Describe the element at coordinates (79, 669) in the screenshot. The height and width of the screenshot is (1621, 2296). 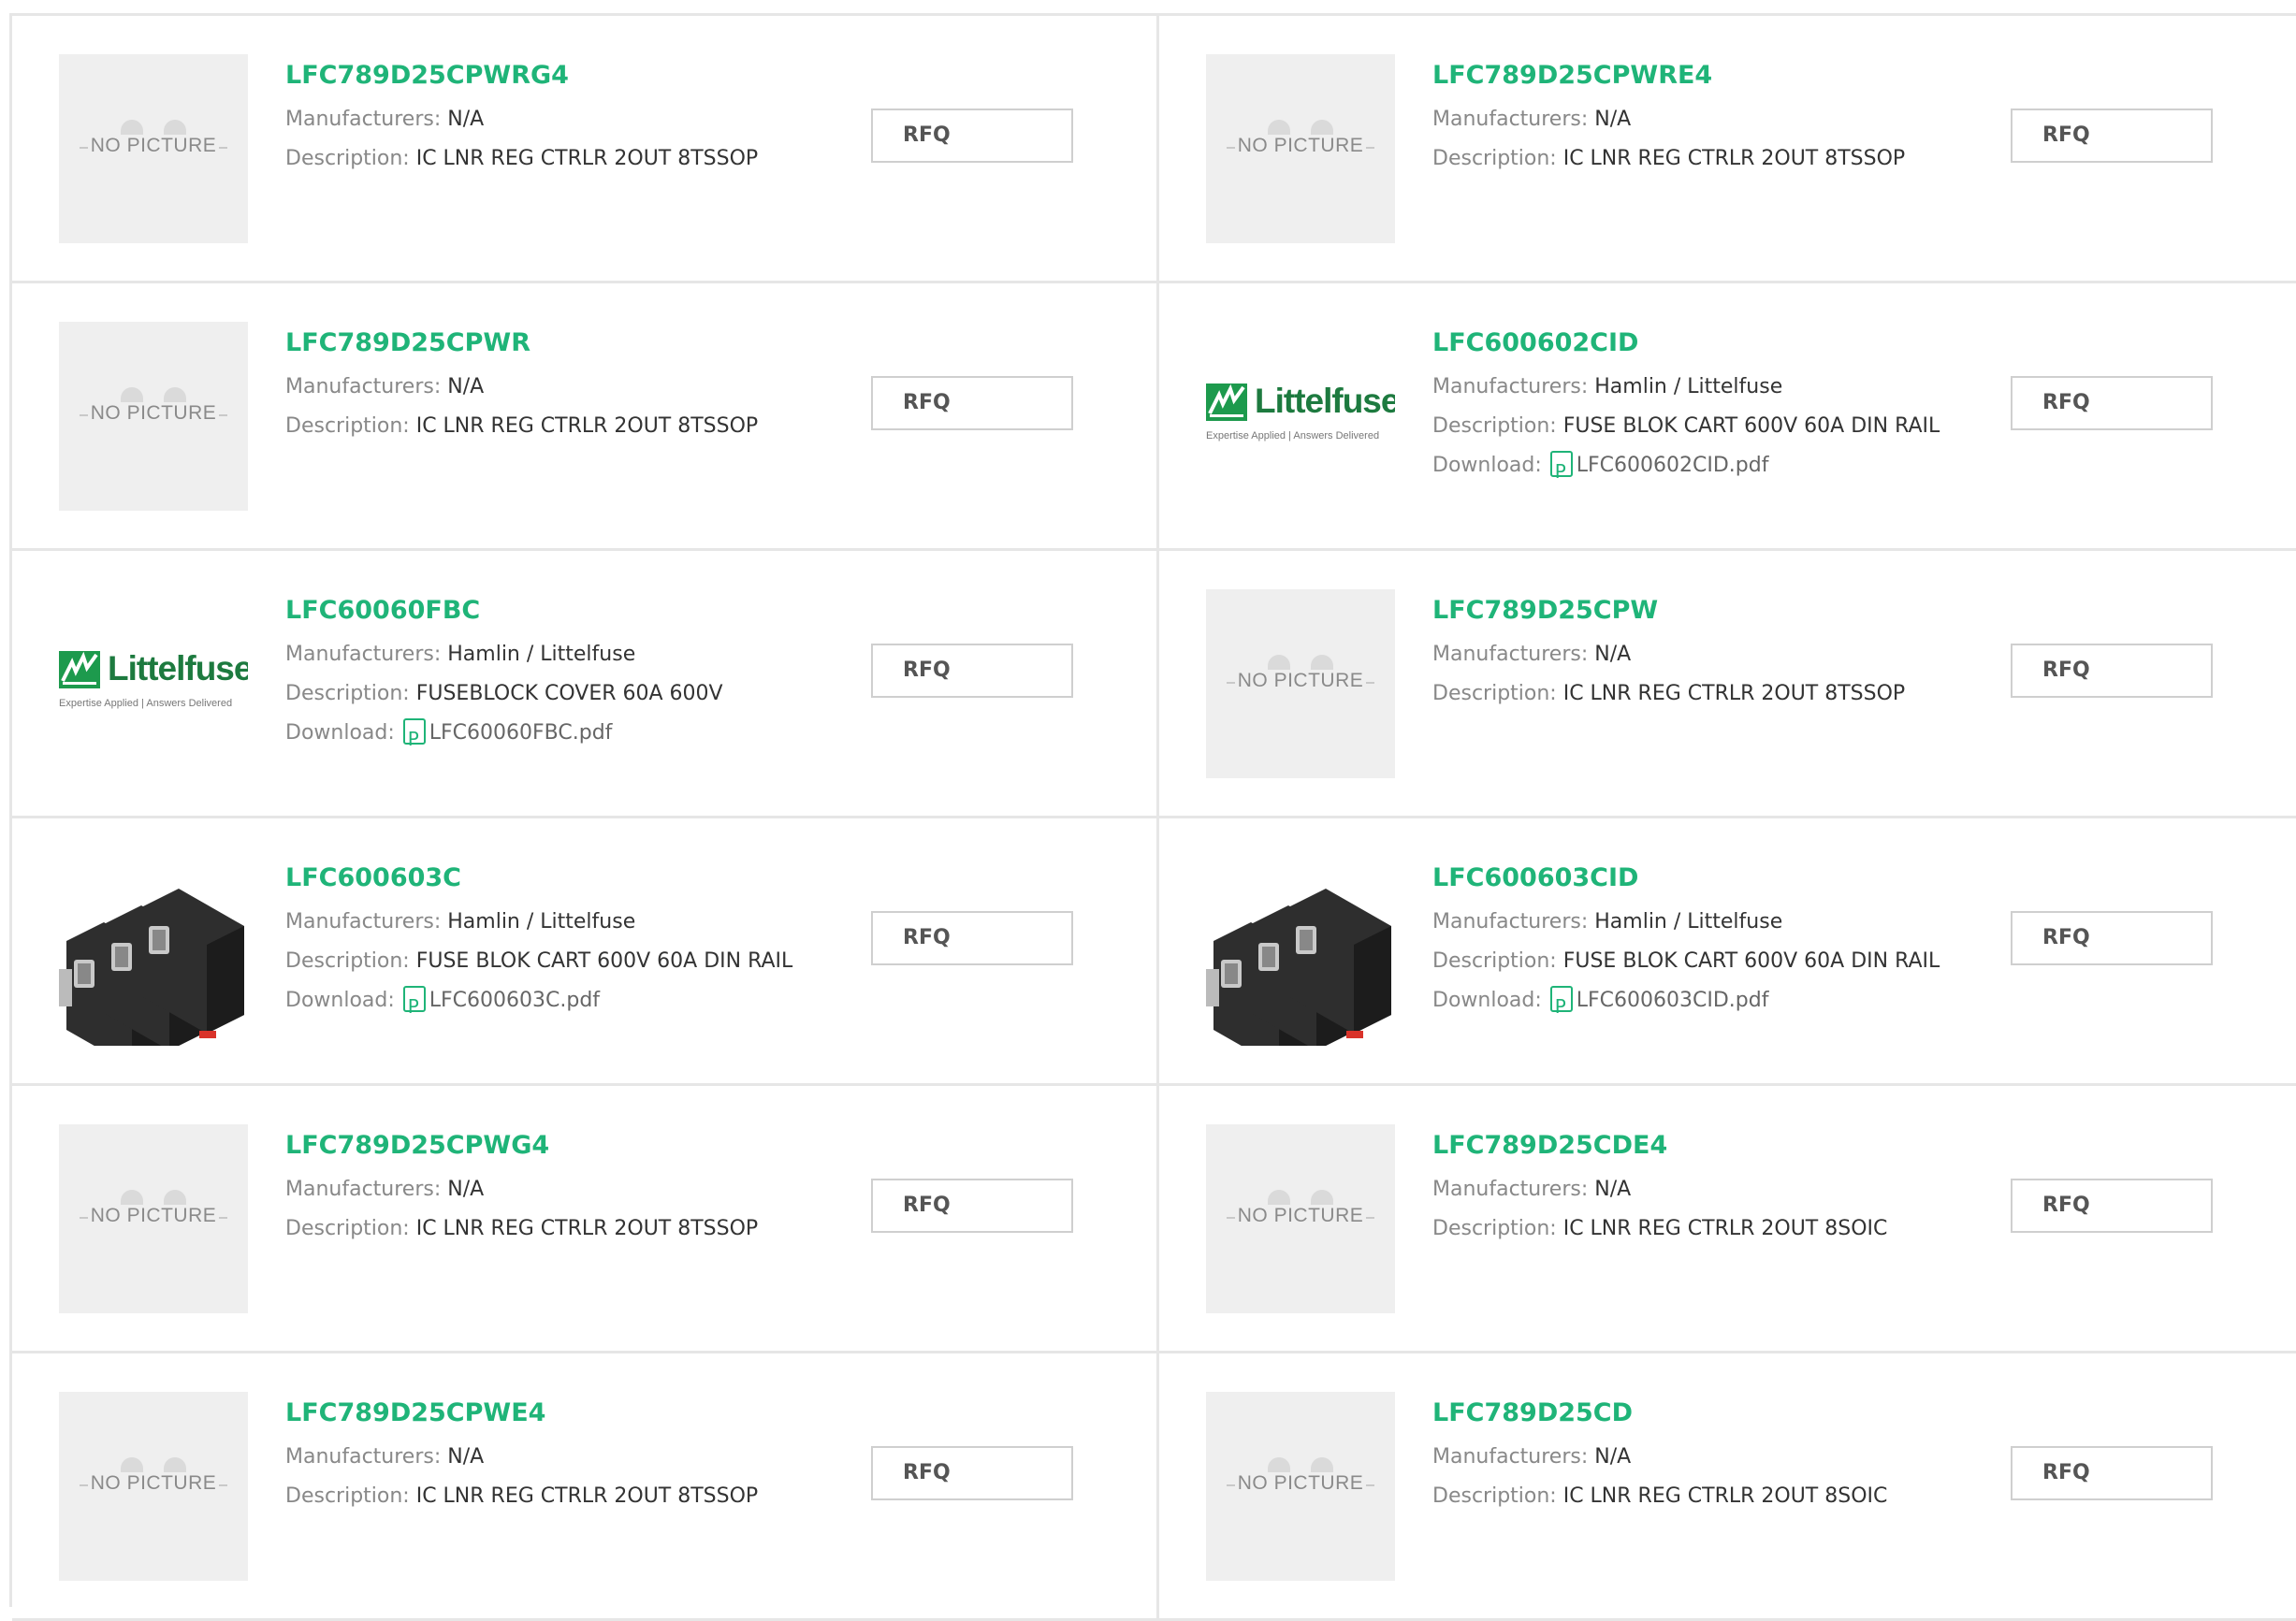
I see `littelfuse-mark-icon` at that location.